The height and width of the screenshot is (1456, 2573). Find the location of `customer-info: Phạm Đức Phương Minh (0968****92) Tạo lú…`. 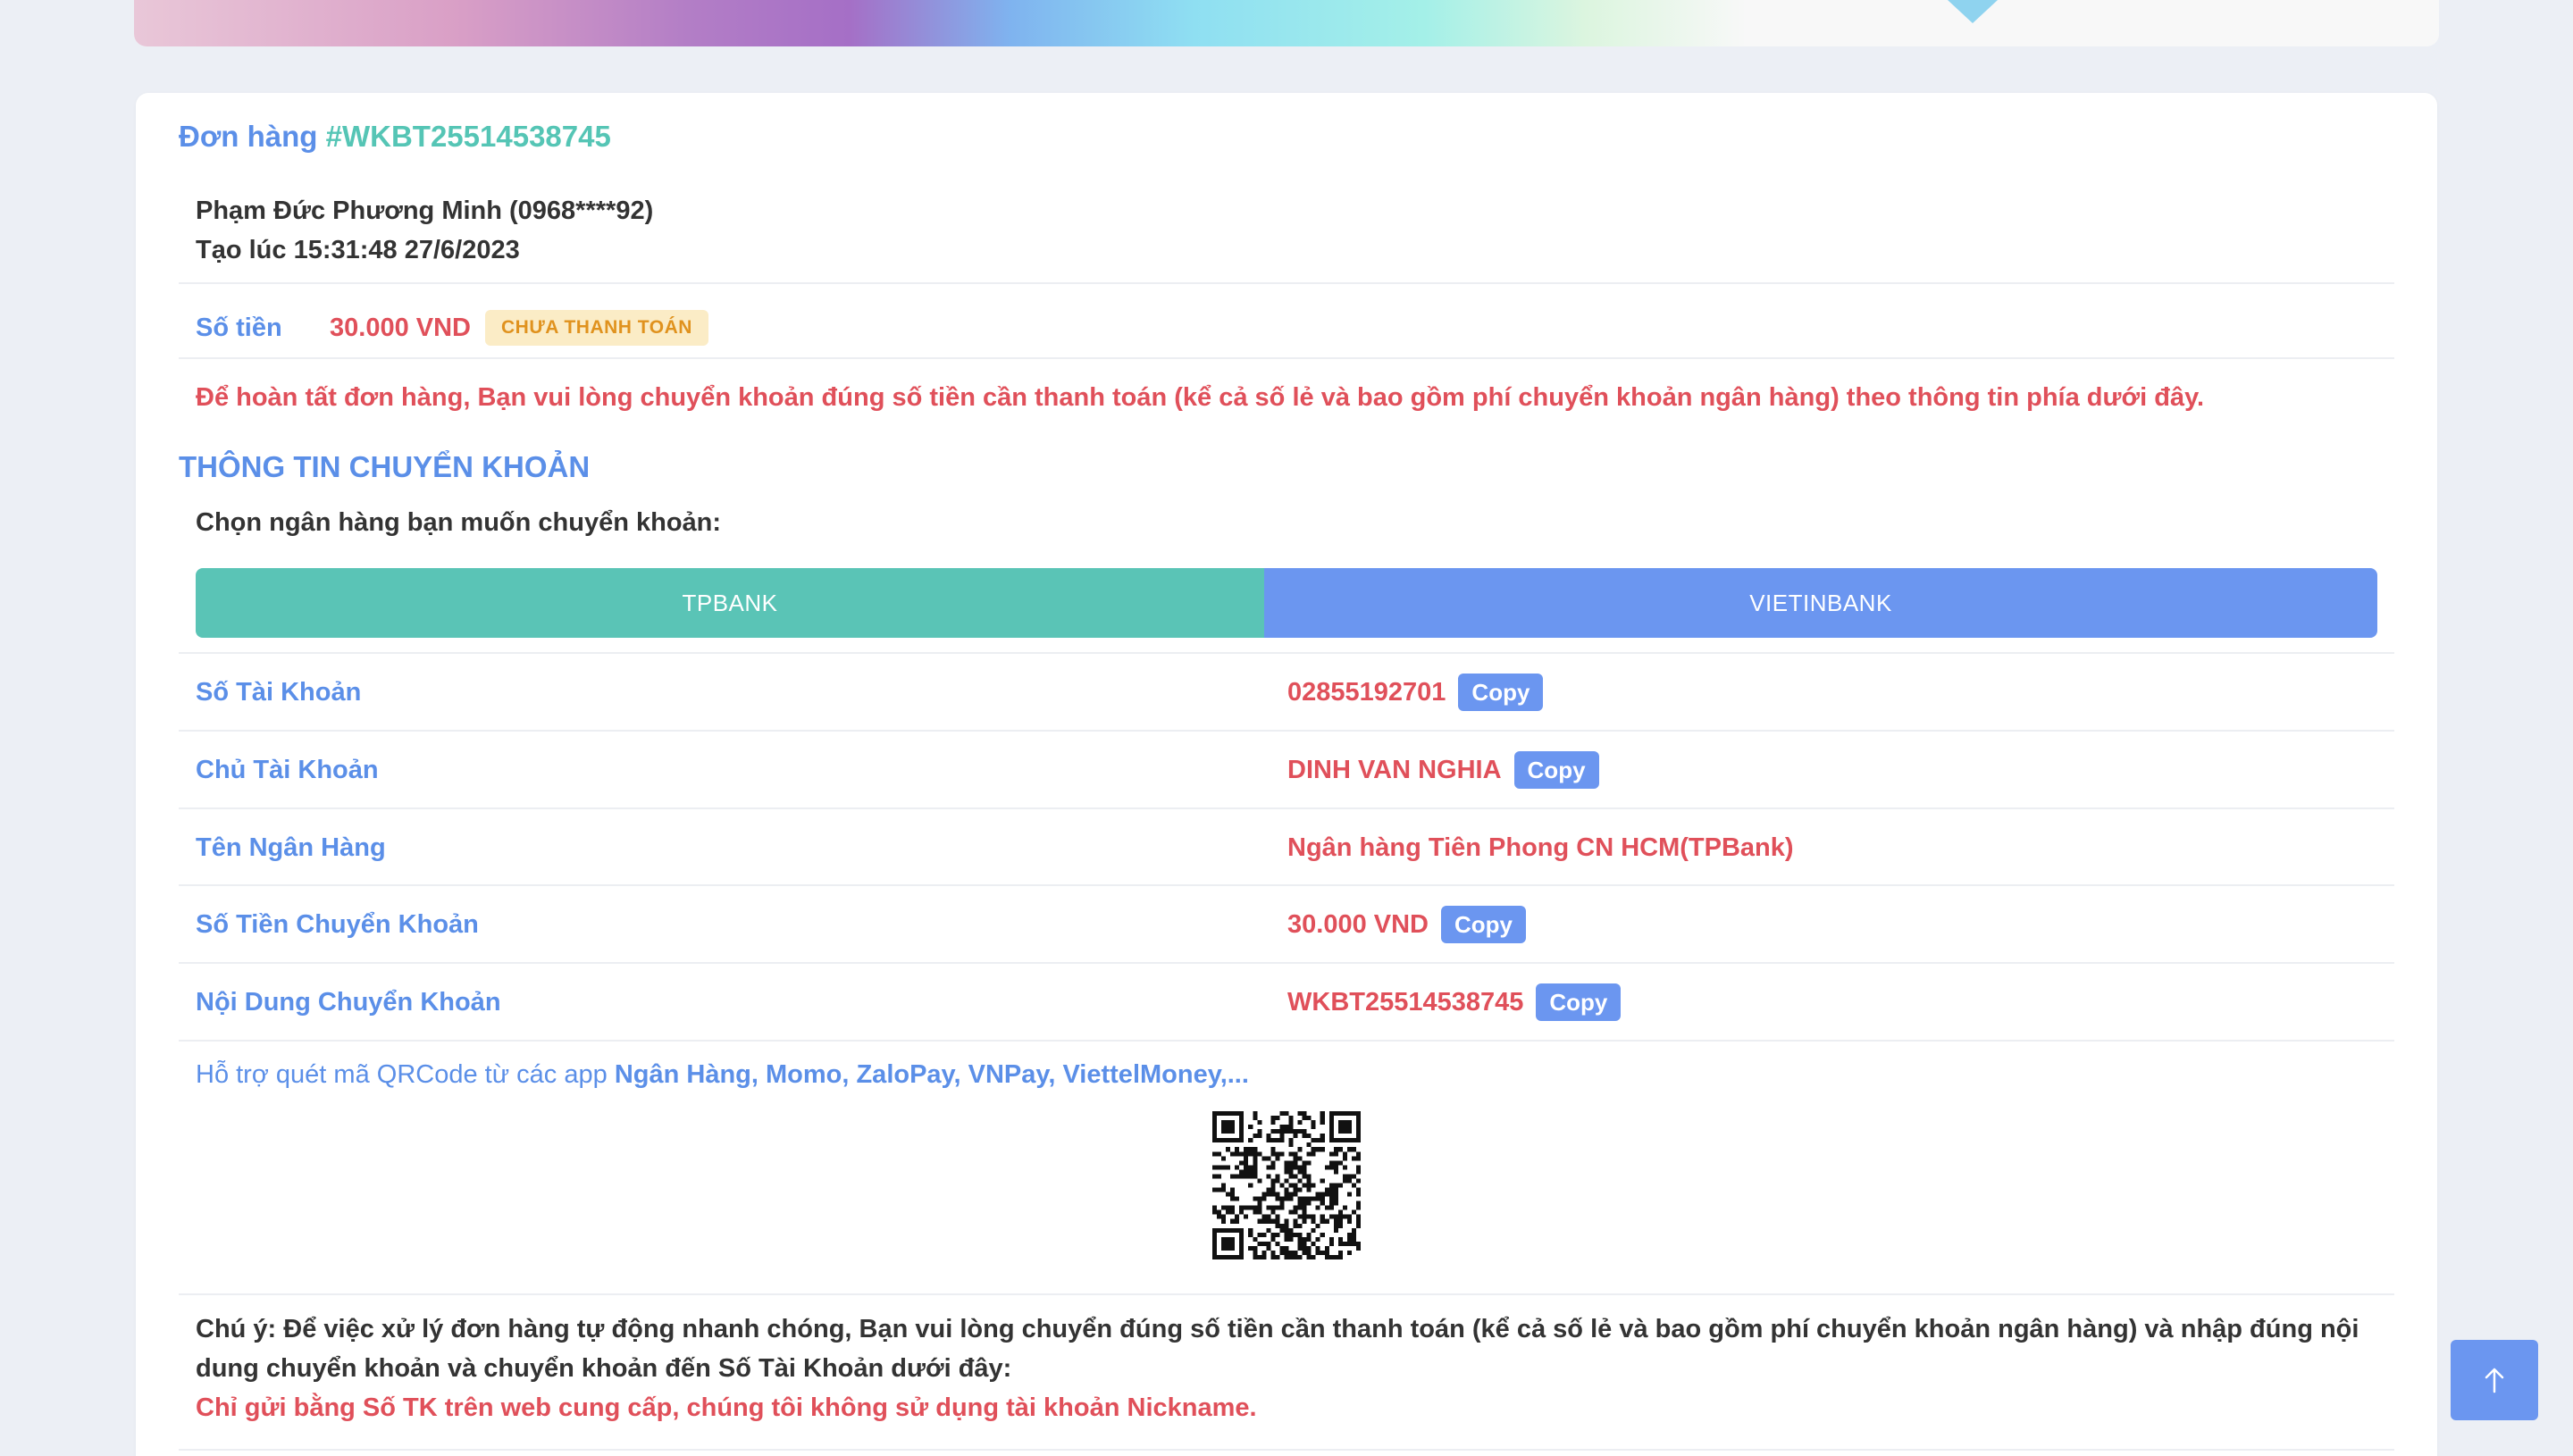

customer-info: Phạm Đức Phương Minh (0968****92) Tạo lú… is located at coordinates (424, 230).